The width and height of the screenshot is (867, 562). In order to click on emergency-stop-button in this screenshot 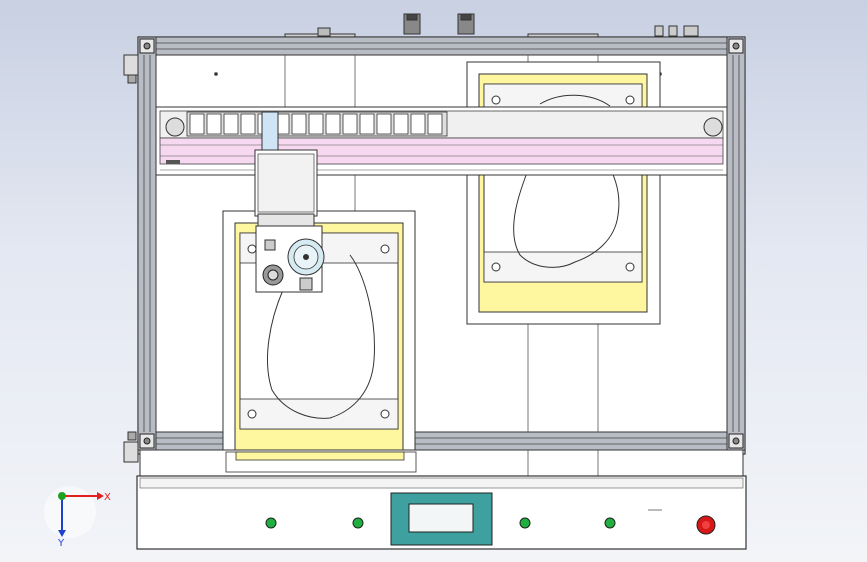, I will do `click(706, 525)`.